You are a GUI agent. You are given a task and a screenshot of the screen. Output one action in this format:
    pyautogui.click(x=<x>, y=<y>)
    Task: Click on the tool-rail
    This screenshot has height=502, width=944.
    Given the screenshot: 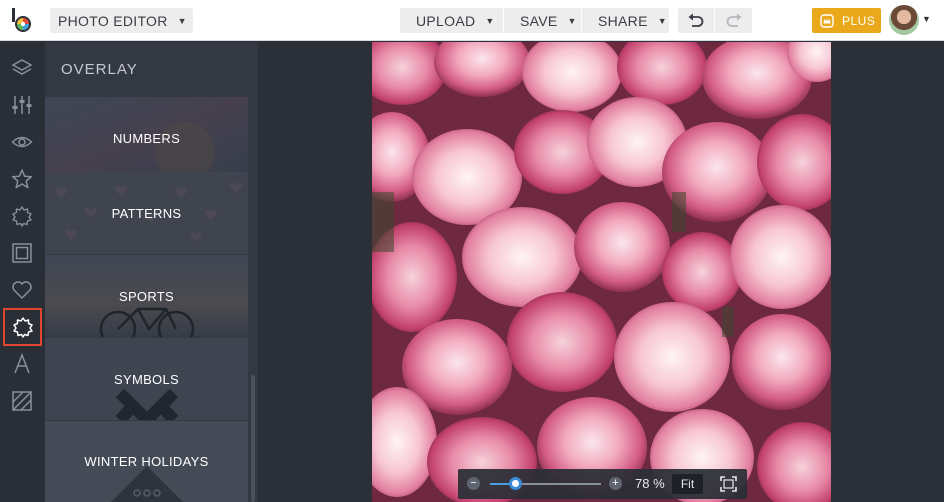 What is the action you would take?
    pyautogui.click(x=22, y=272)
    